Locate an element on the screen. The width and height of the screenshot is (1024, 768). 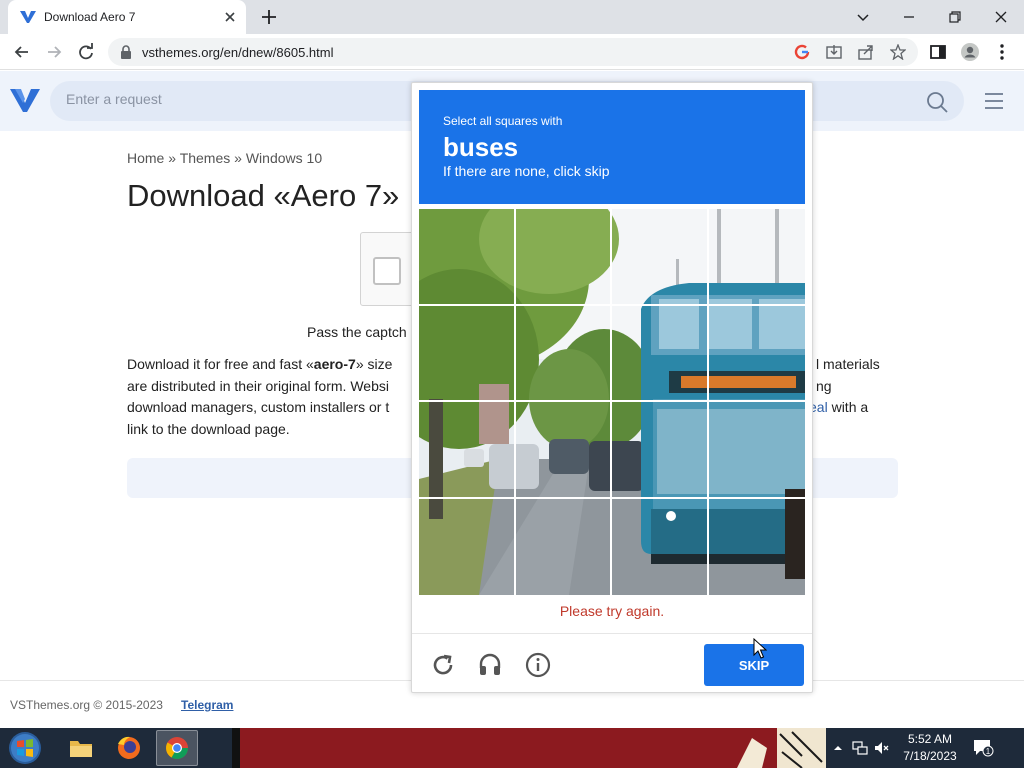
description-line: eal with a is located at coordinates (839, 407).